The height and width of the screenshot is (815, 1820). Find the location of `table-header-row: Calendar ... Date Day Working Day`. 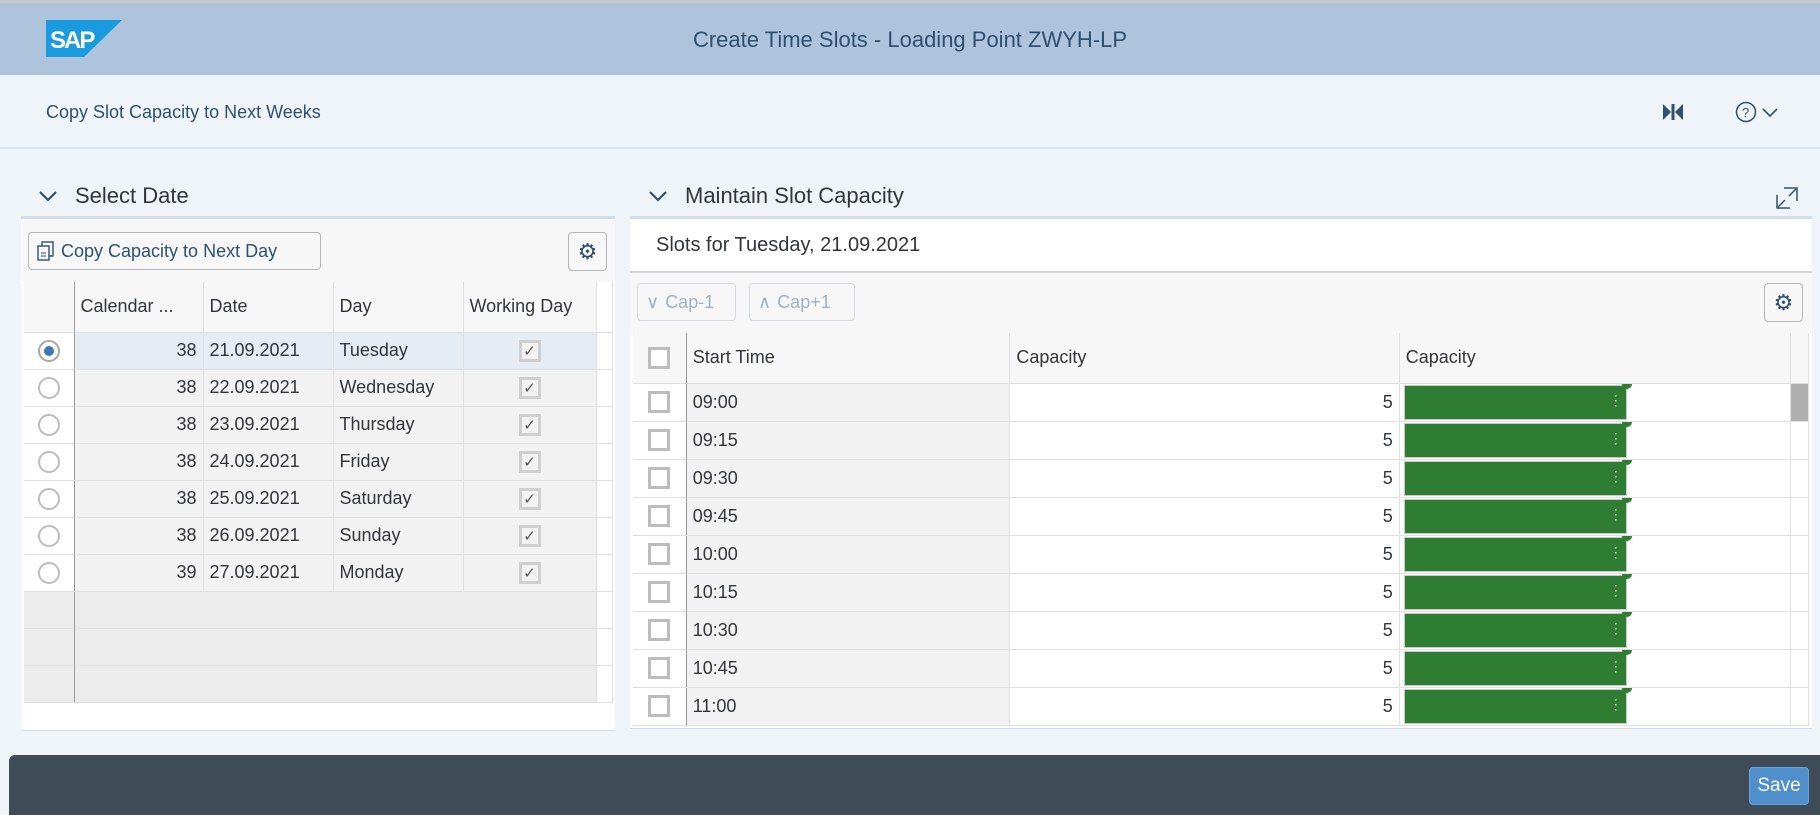

table-header-row: Calendar ... Date Day Working Day is located at coordinates (318, 307).